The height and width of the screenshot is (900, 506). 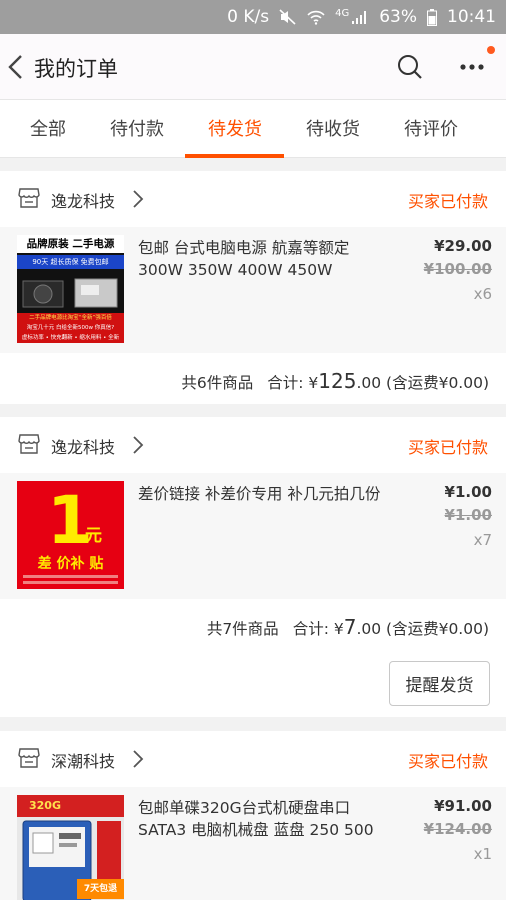 What do you see at coordinates (463, 806) in the screenshot?
I see `product-price: ¥91.00` at bounding box center [463, 806].